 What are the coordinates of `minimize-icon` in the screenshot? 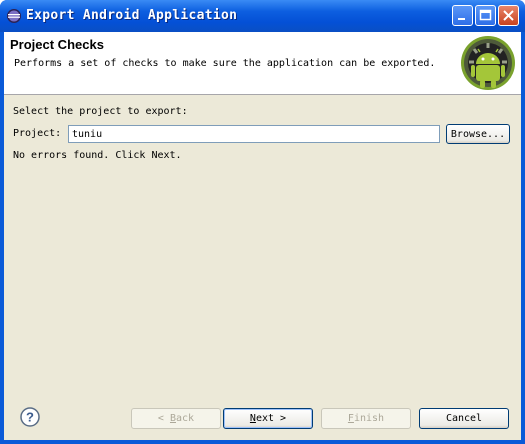 It's located at (461, 19).